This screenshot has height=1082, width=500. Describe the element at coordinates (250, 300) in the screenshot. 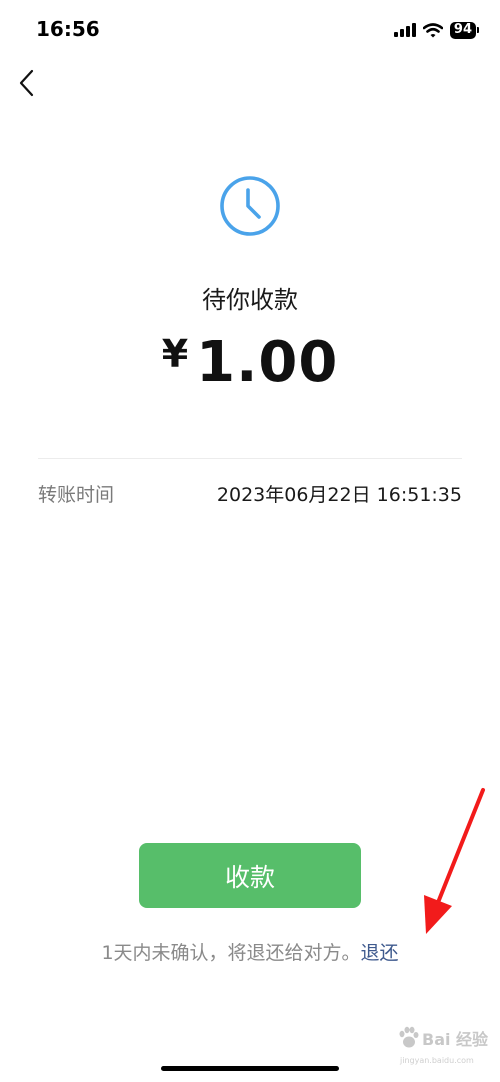

I see `transfer-status: 待你收款` at that location.